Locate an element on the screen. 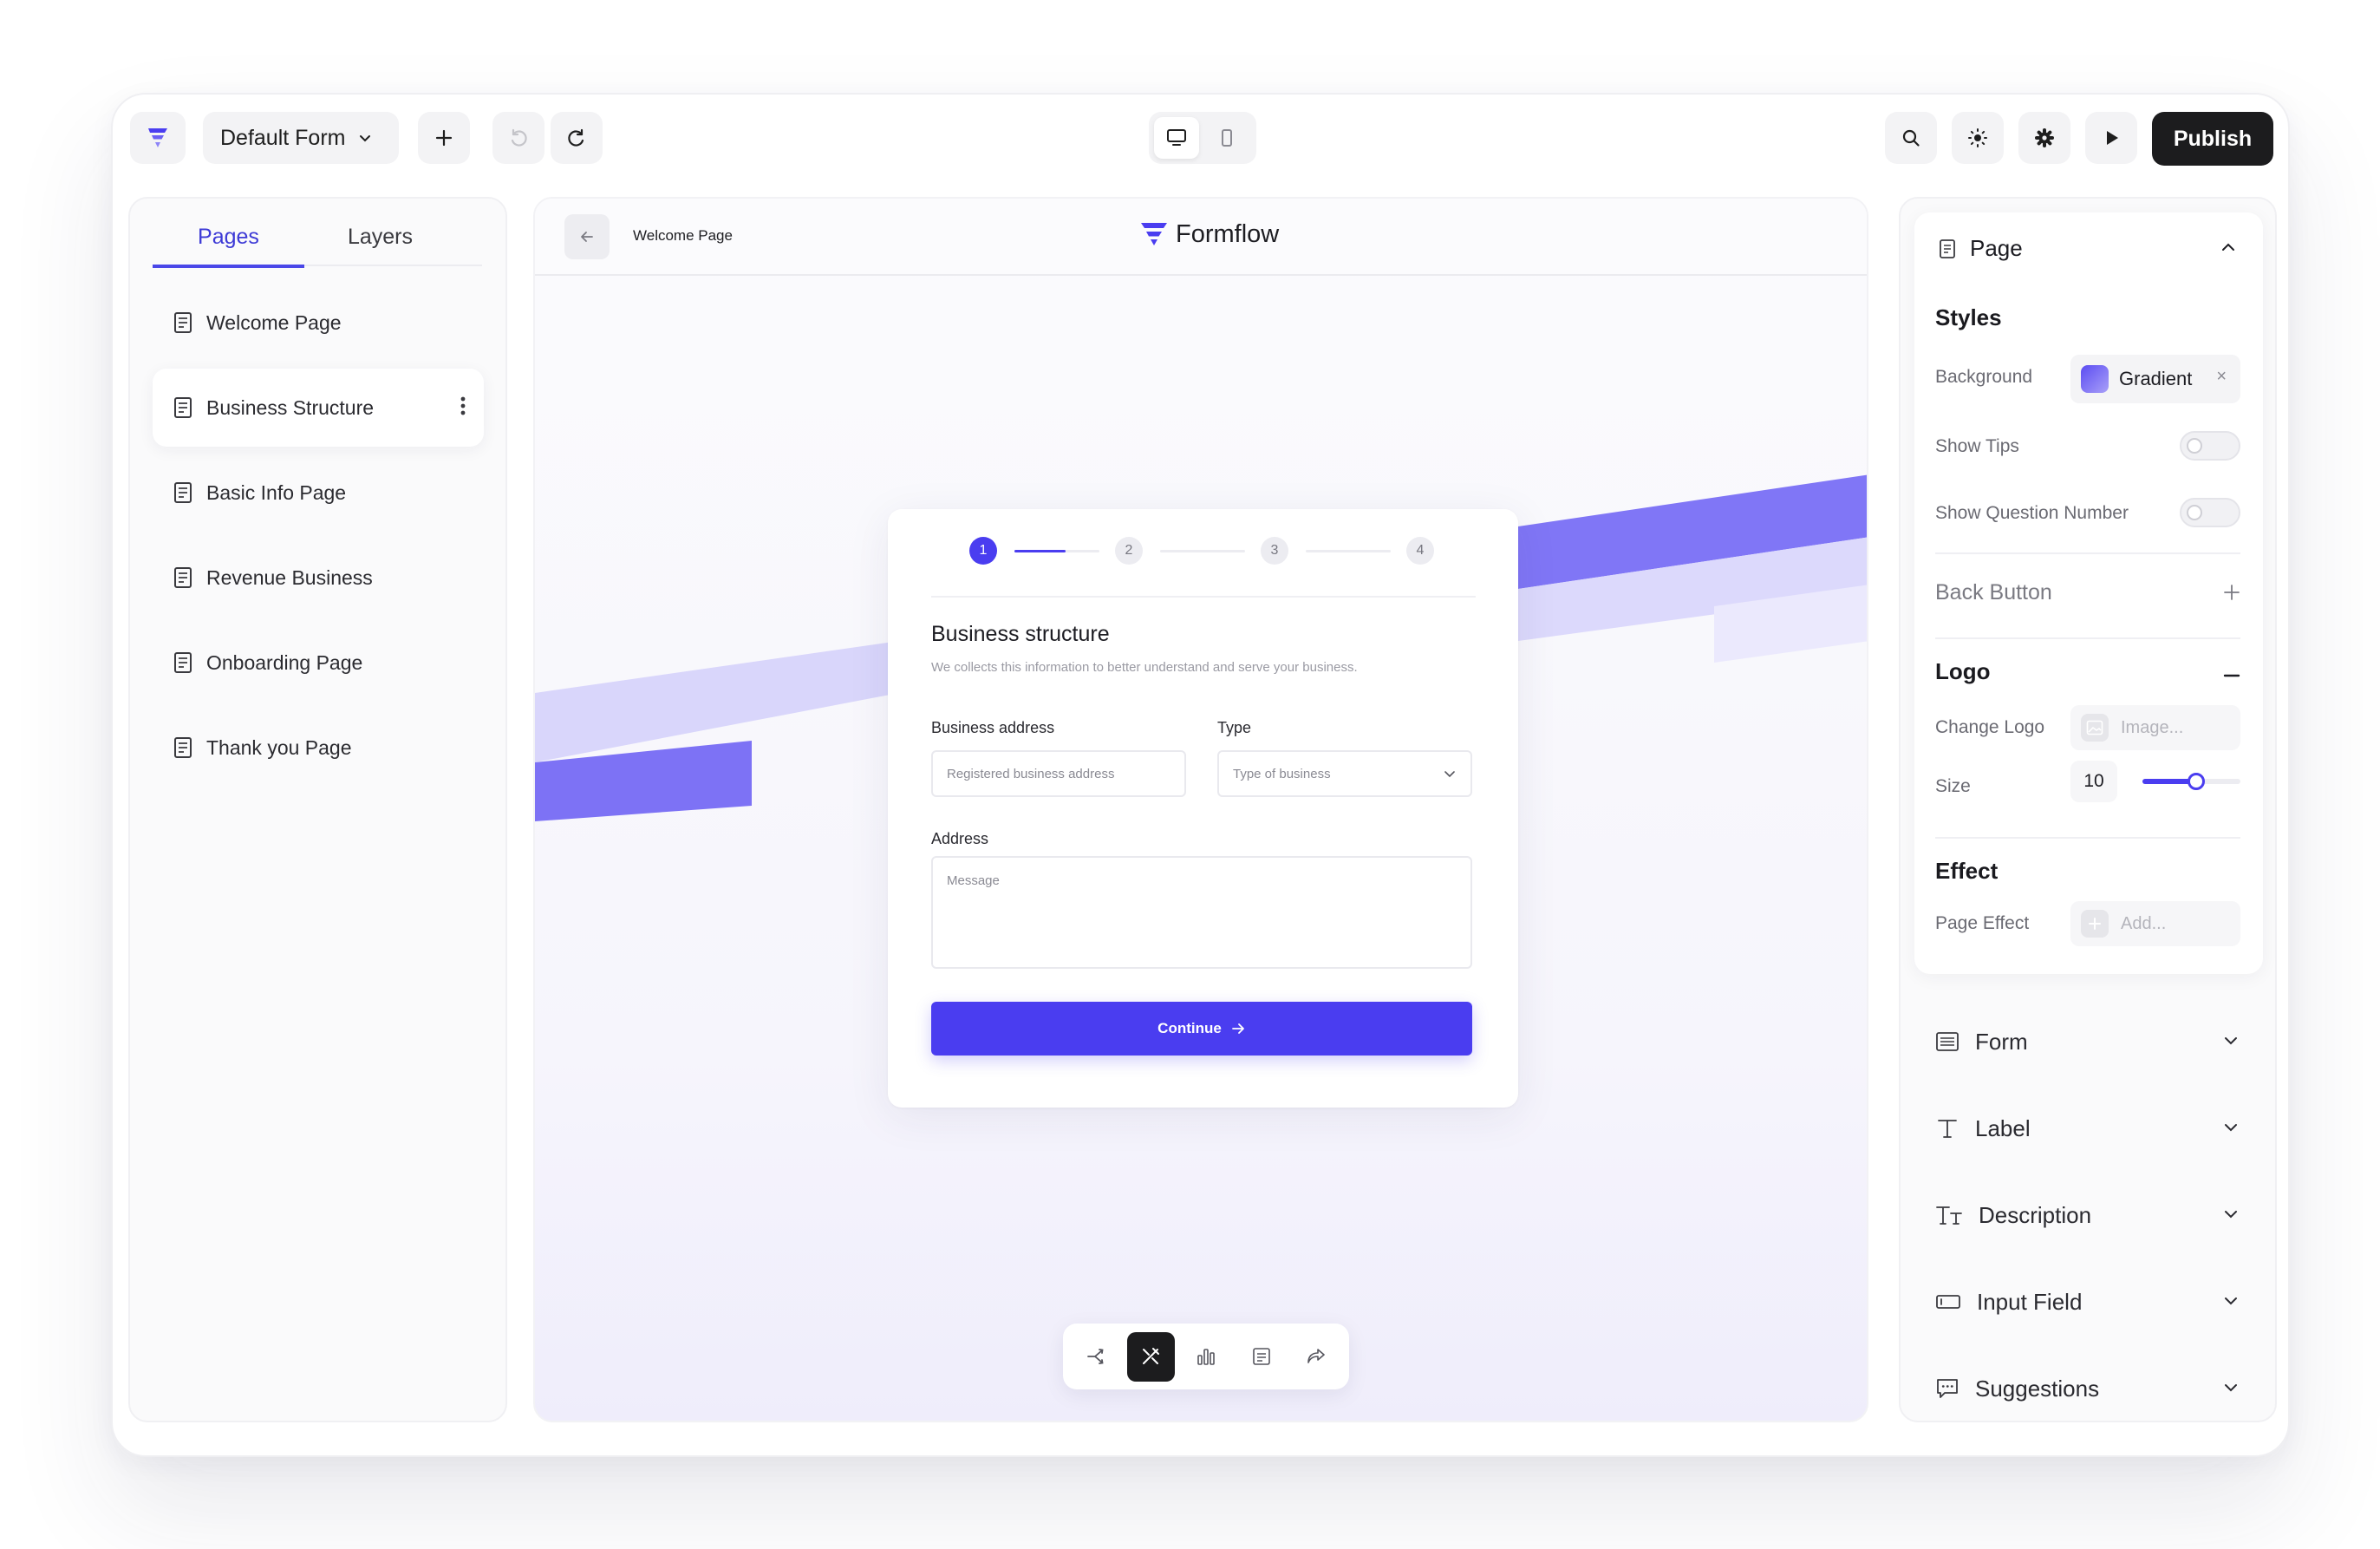  show-tips-toggle is located at coordinates (2210, 446).